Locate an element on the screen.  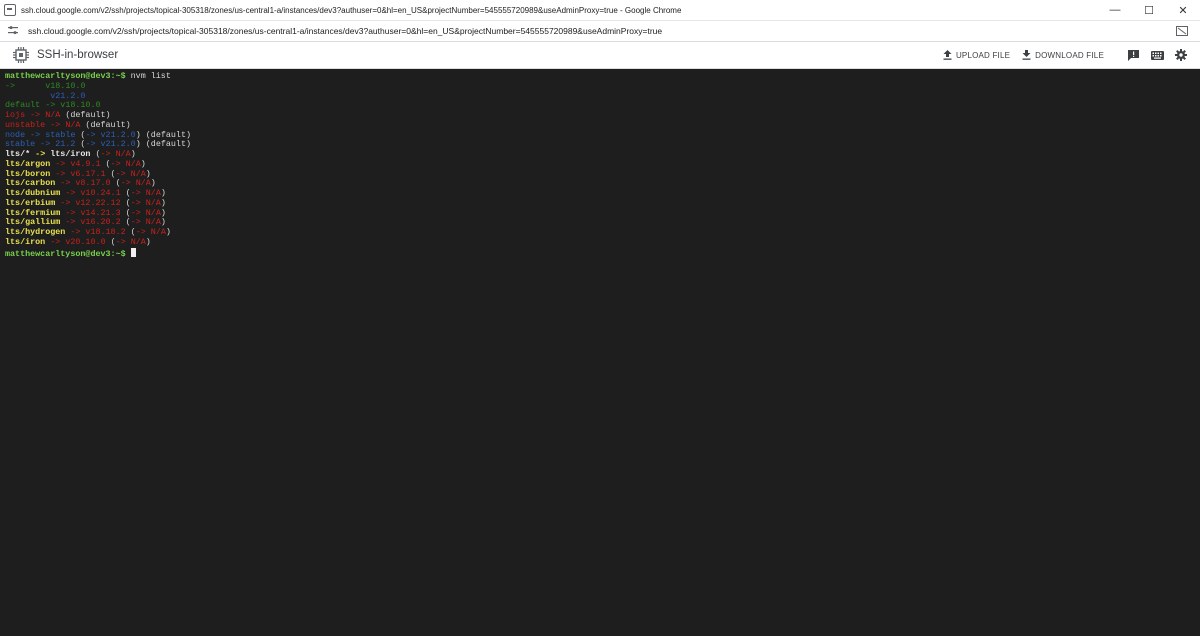
download-file-label: DOWNLOAD FILE is located at coordinates (1069, 55).